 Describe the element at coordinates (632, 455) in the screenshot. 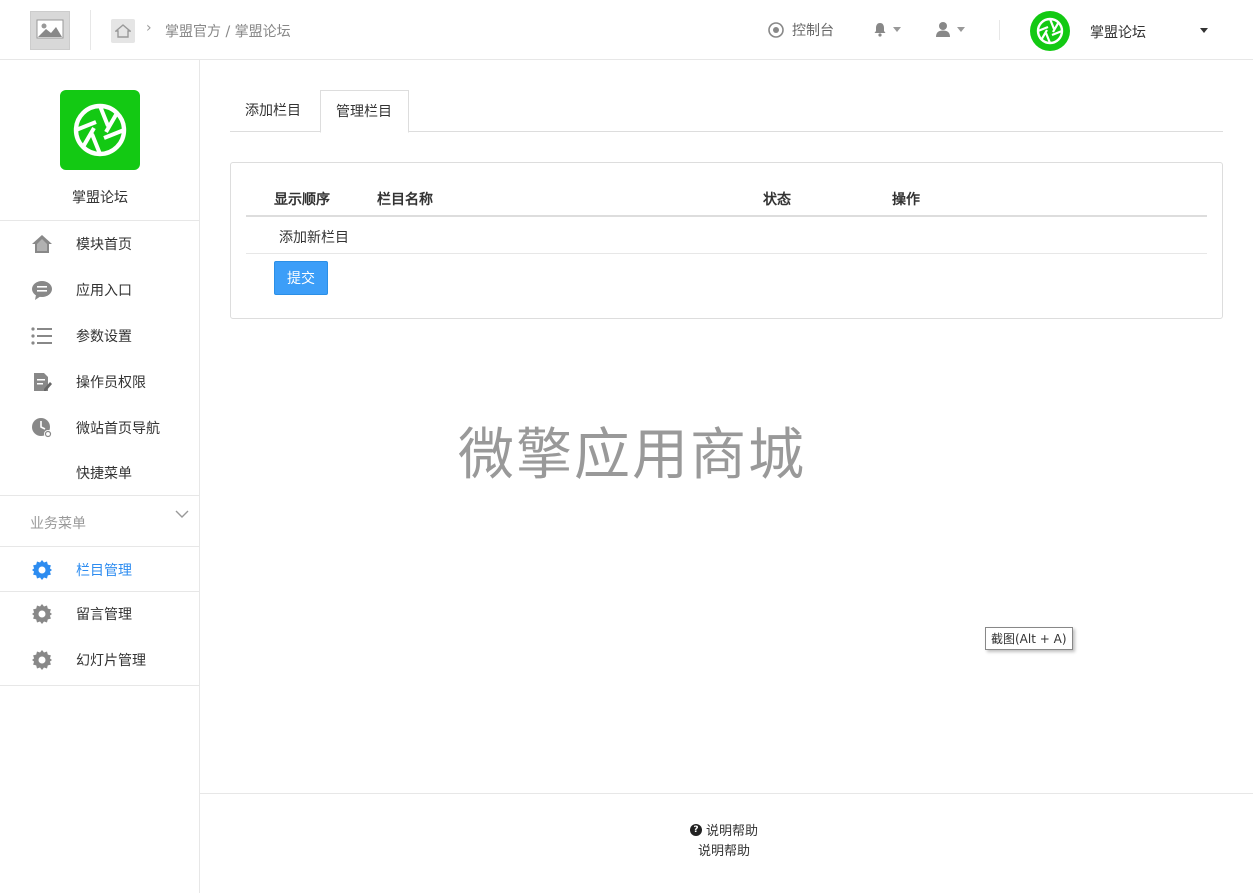

I see `watermark: 微擎应用商城` at that location.